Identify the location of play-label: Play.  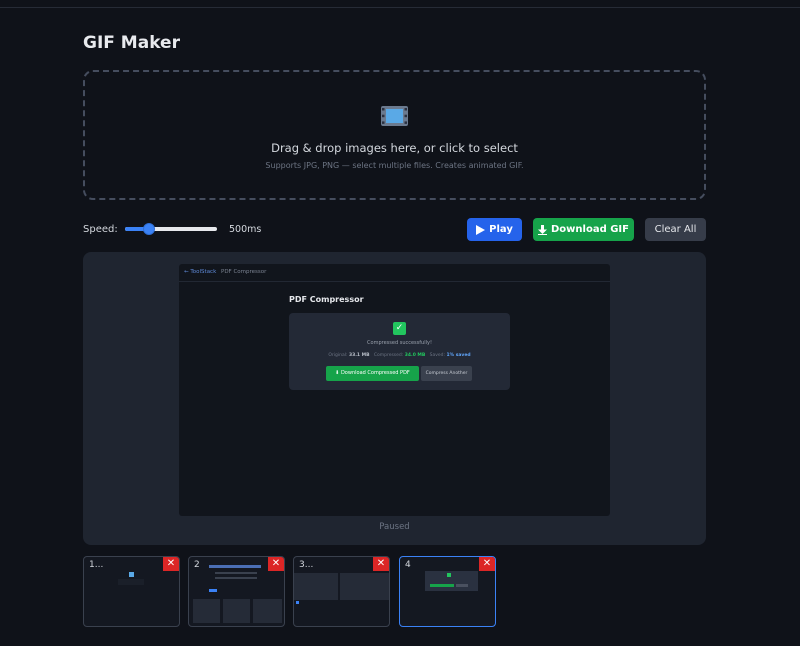
(501, 229).